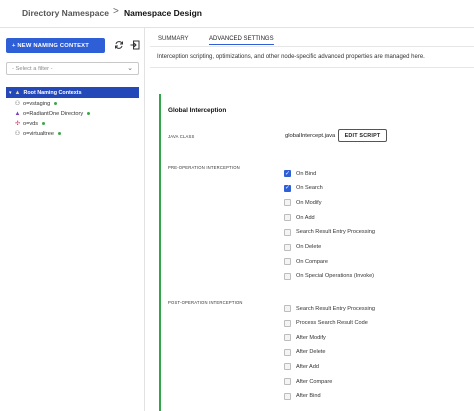  I want to click on pre-checkbox-row: On Special Operations (Invoke), so click(329, 276).